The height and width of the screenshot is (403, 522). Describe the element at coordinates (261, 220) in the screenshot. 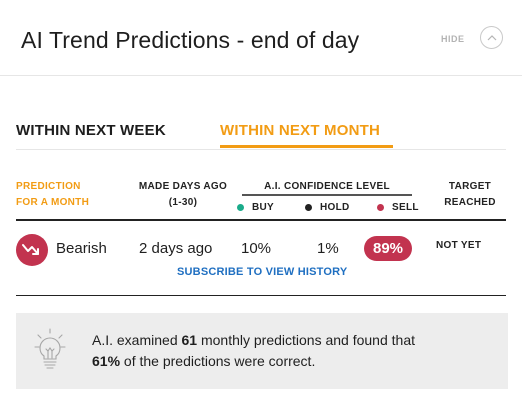

I see `table-header-rule` at that location.